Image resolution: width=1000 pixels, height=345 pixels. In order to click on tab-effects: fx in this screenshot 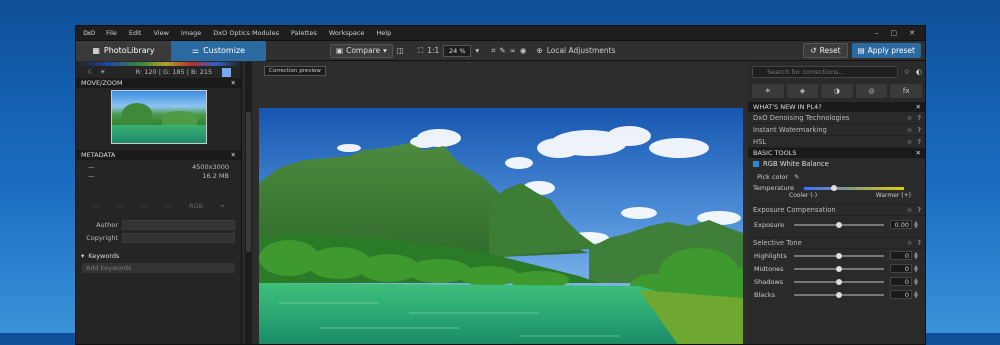, I will do `click(906, 91)`.